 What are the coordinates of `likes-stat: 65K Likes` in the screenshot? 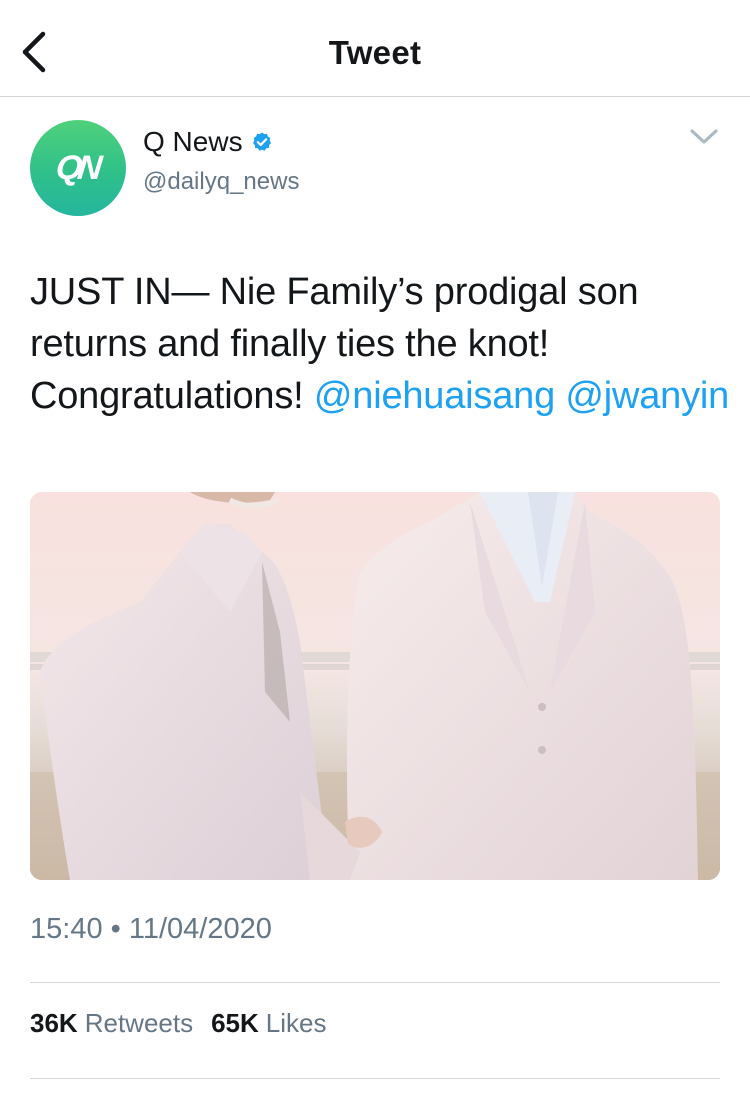 It's located at (268, 1023).